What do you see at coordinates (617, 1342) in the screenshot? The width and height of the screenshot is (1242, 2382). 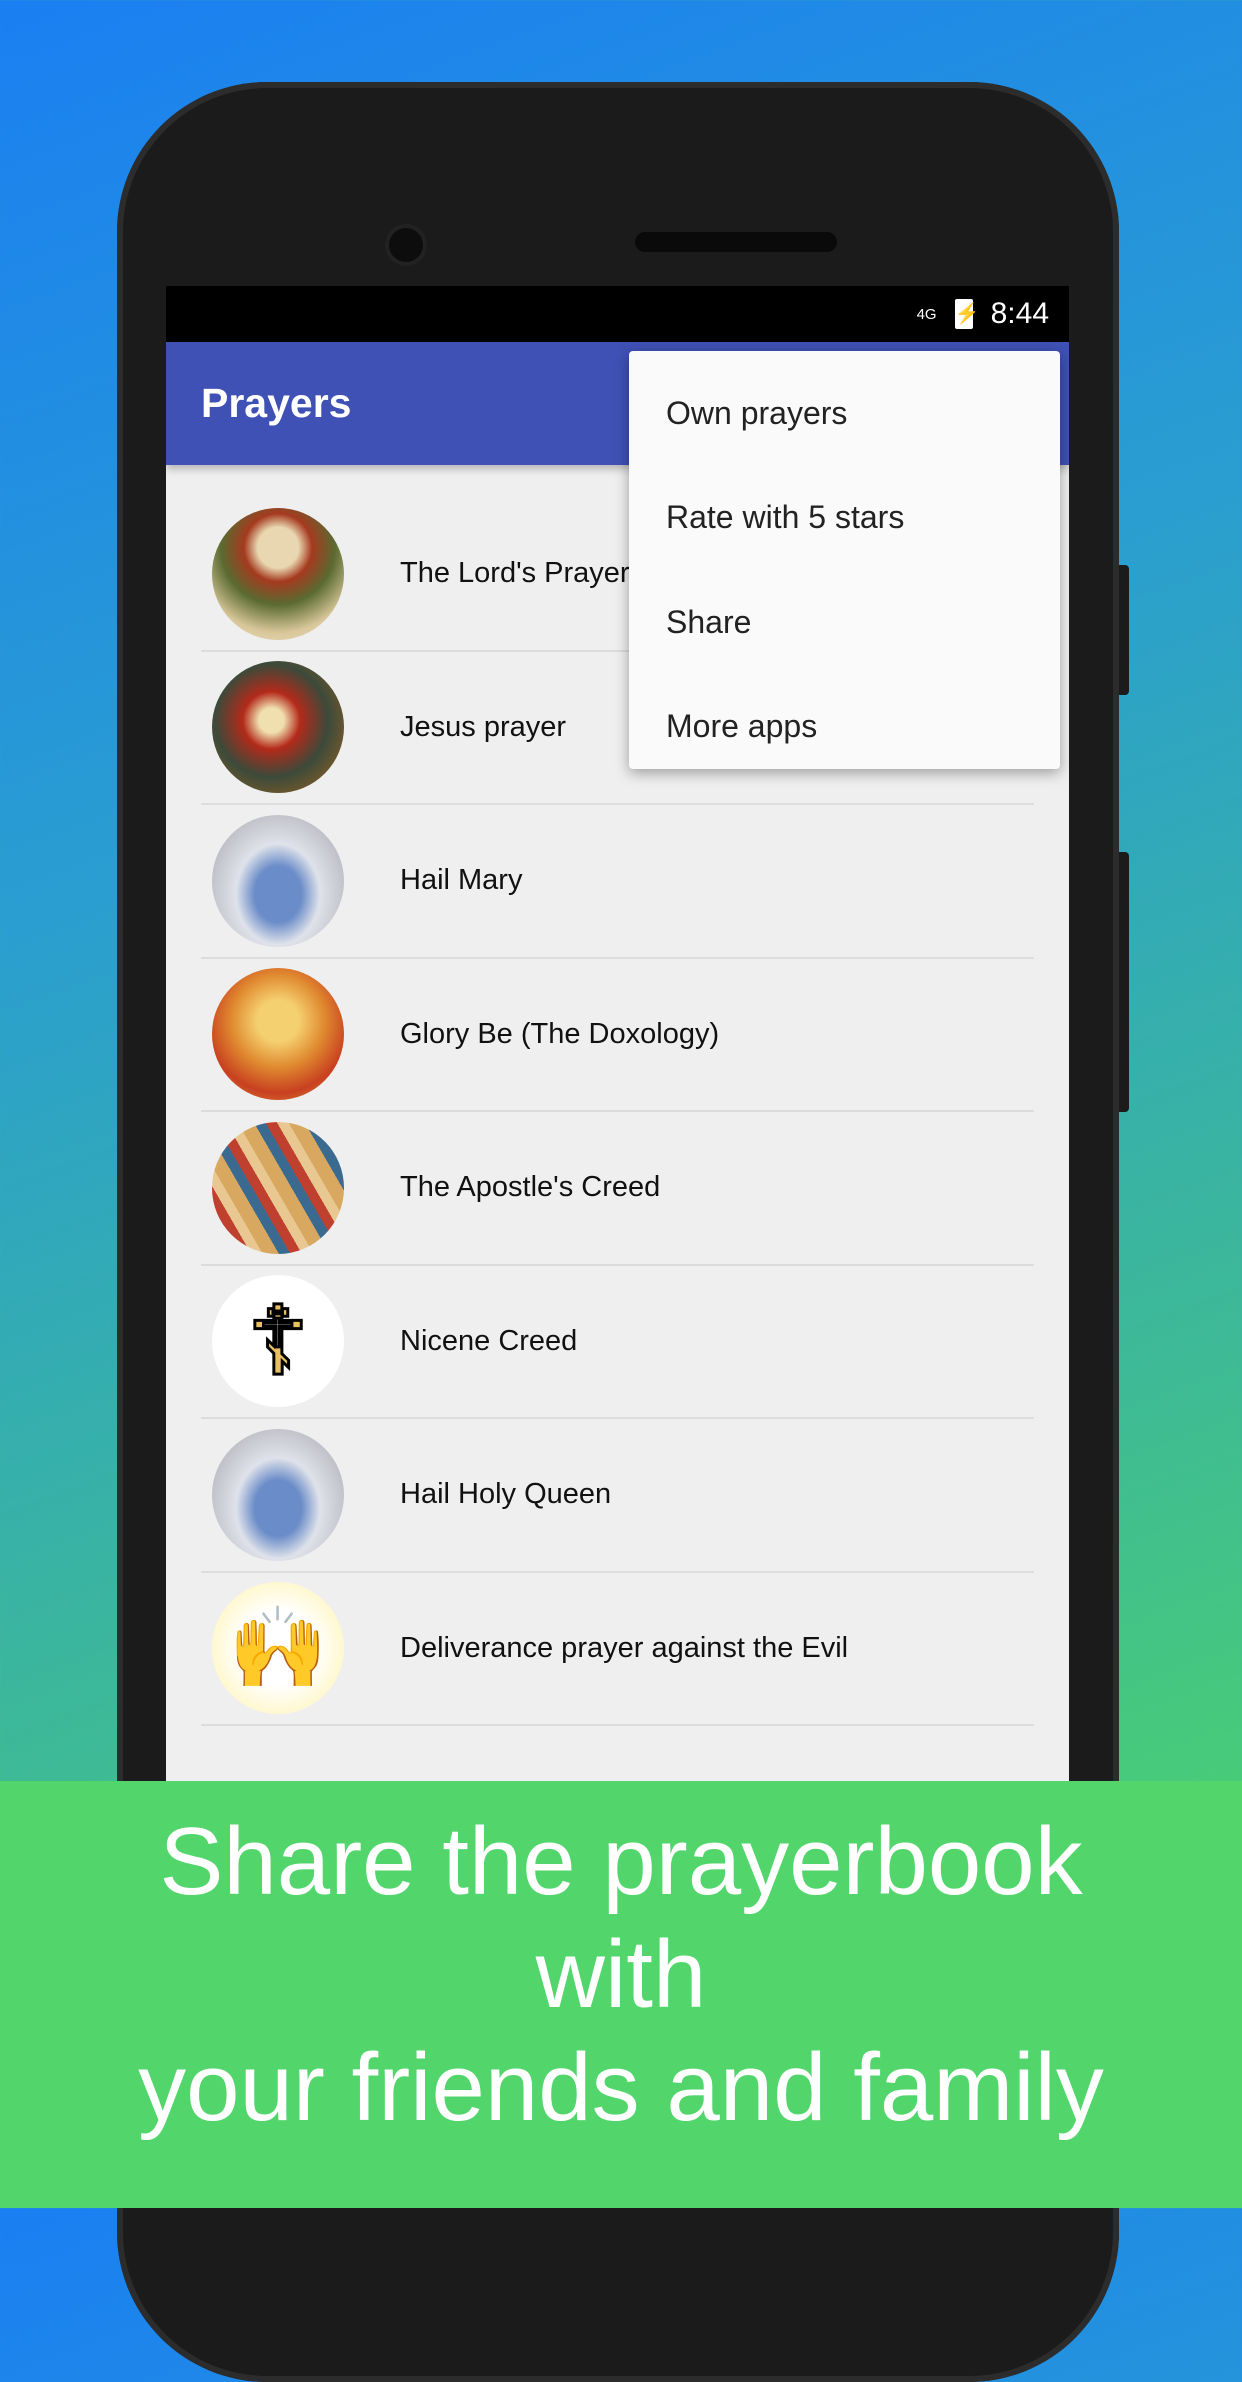 I see `list-item: ☦ Nicene Creed` at bounding box center [617, 1342].